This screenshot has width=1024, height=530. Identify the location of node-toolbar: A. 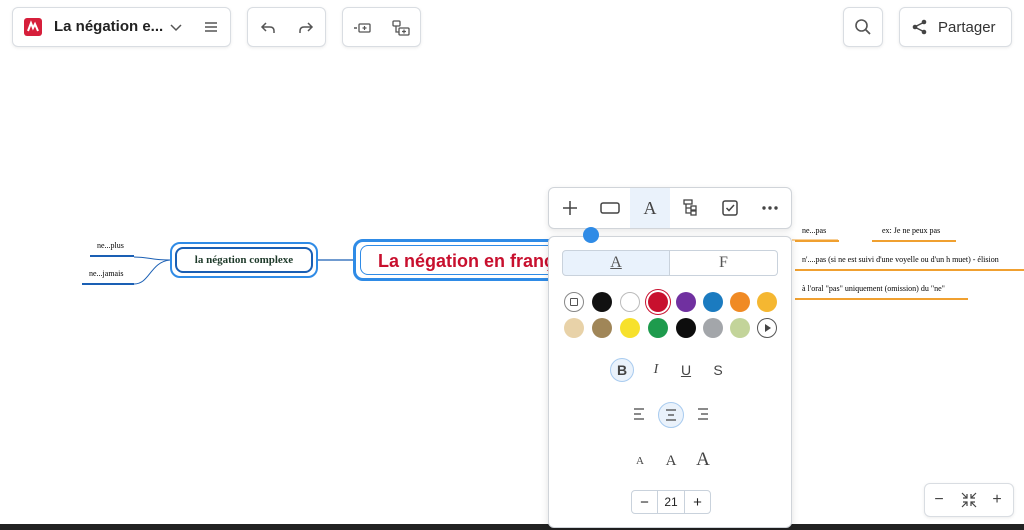
(670, 208).